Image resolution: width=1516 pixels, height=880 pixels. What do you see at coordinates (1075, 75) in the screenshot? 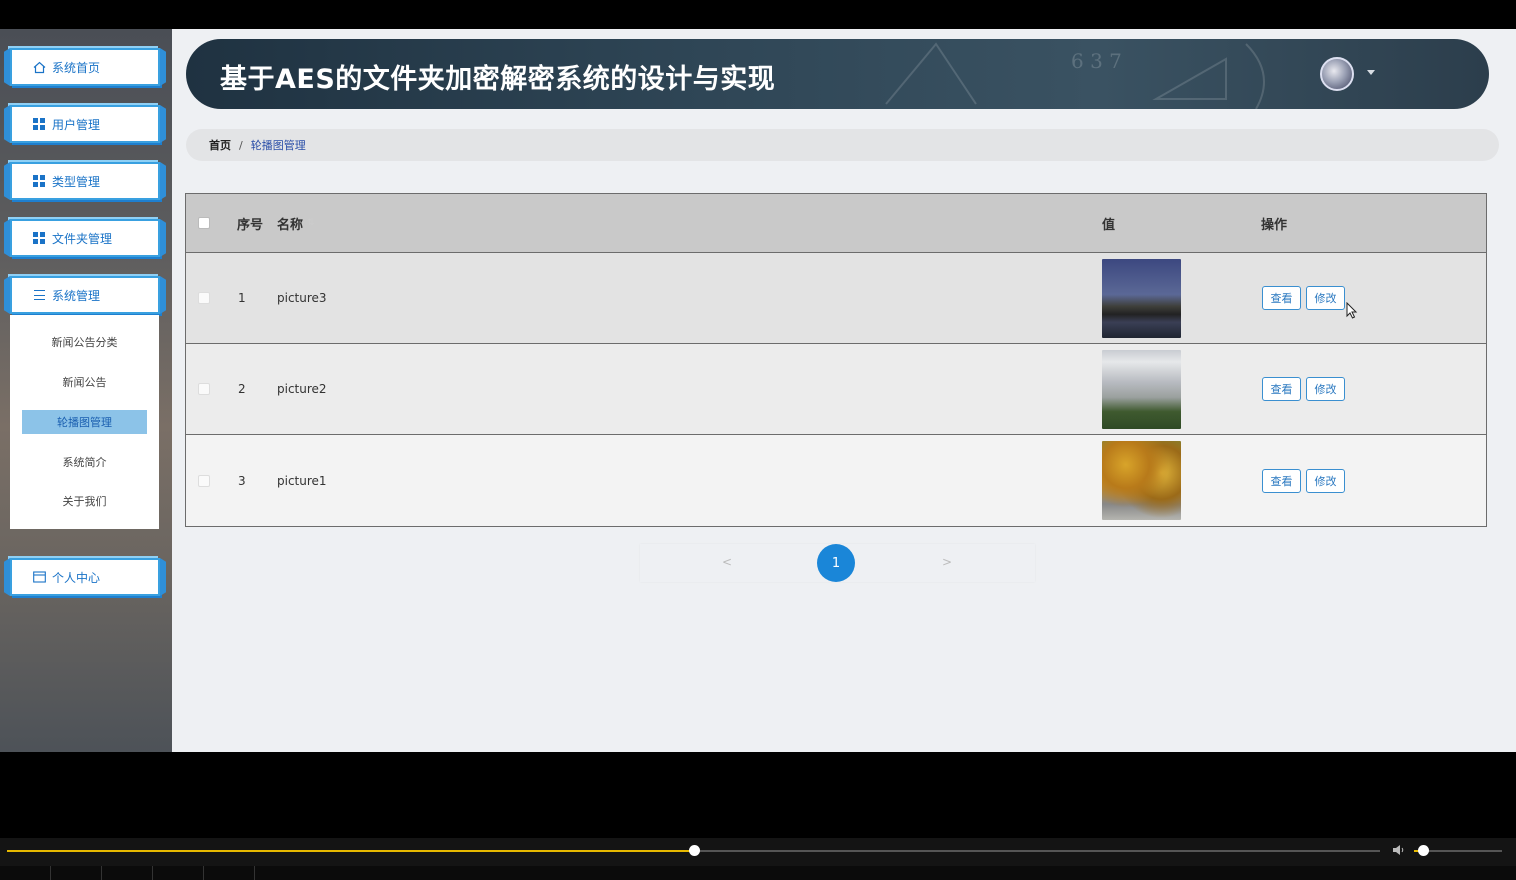
I see `header-decoration` at bounding box center [1075, 75].